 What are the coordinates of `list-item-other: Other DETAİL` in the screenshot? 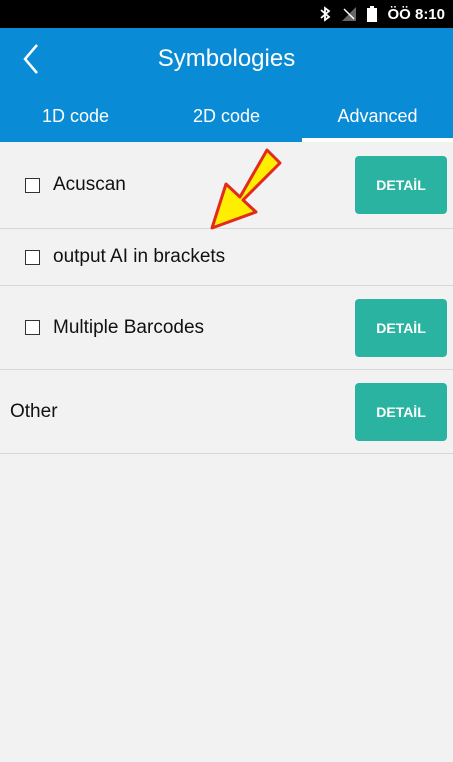 It's located at (226, 412).